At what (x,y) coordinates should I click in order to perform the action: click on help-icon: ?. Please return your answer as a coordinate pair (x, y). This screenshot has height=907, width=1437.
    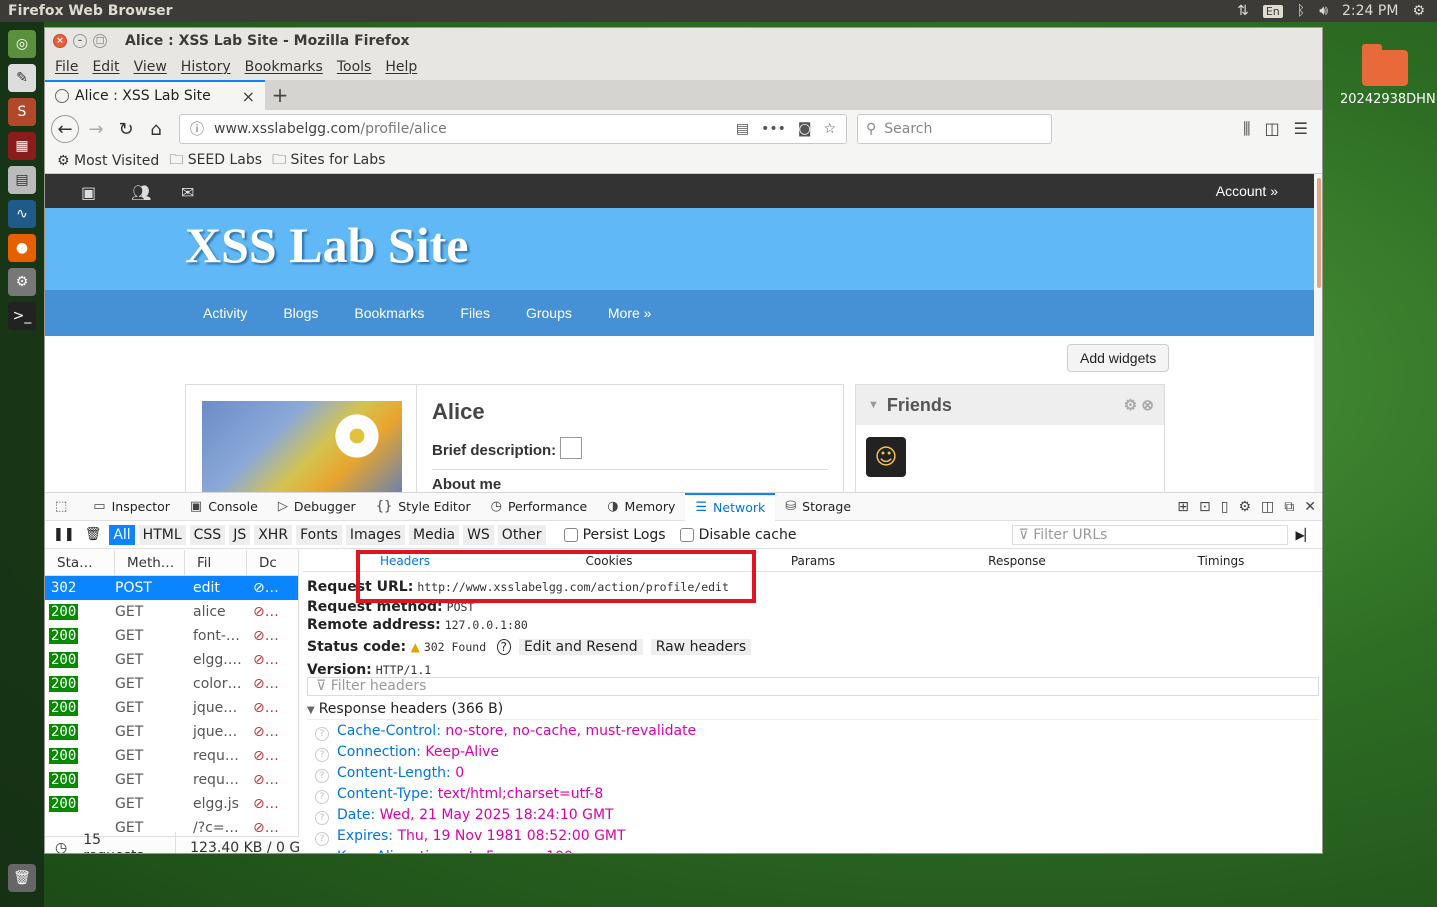
    Looking at the image, I should click on (503, 647).